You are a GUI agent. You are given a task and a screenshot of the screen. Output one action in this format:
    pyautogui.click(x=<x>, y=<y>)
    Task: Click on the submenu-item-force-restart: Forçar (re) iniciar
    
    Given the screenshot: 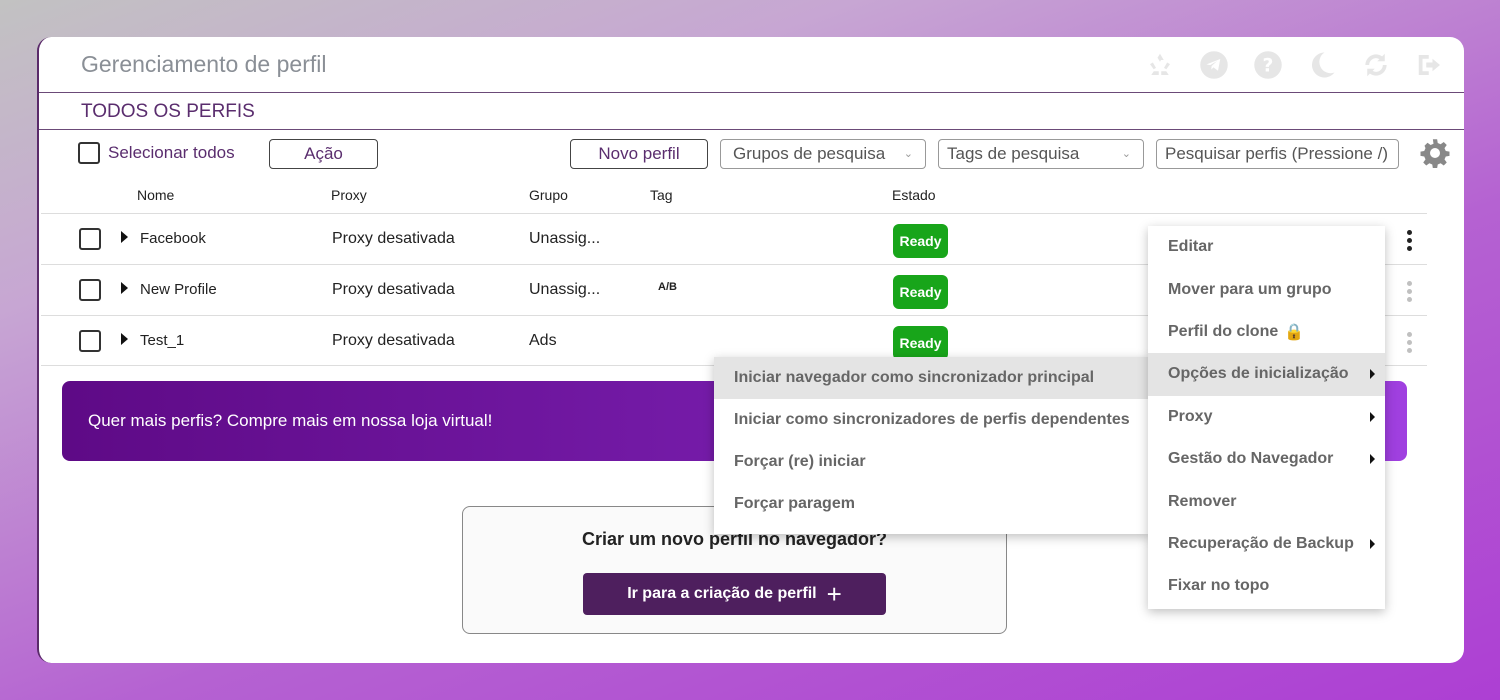 What is the action you would take?
    pyautogui.click(x=932, y=462)
    